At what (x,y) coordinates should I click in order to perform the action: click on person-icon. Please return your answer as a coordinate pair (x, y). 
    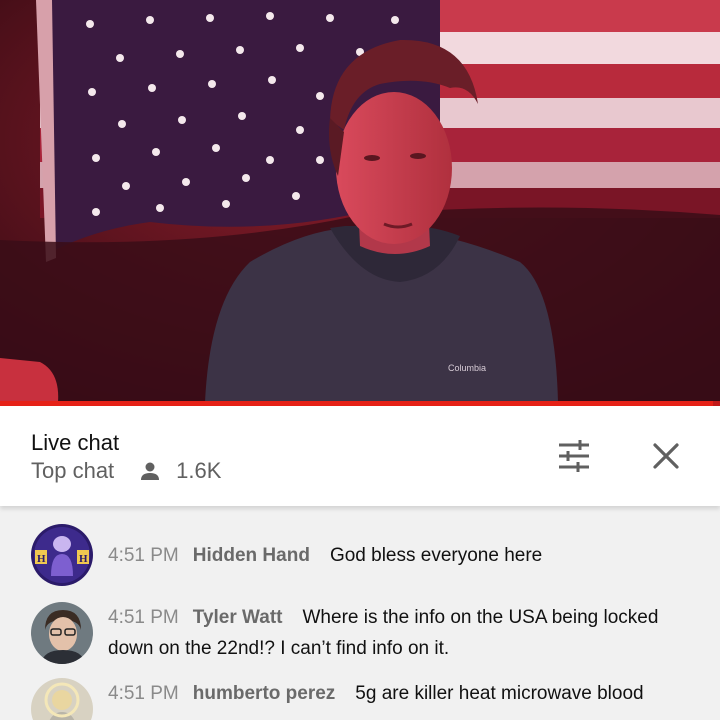
    Looking at the image, I should click on (150, 471).